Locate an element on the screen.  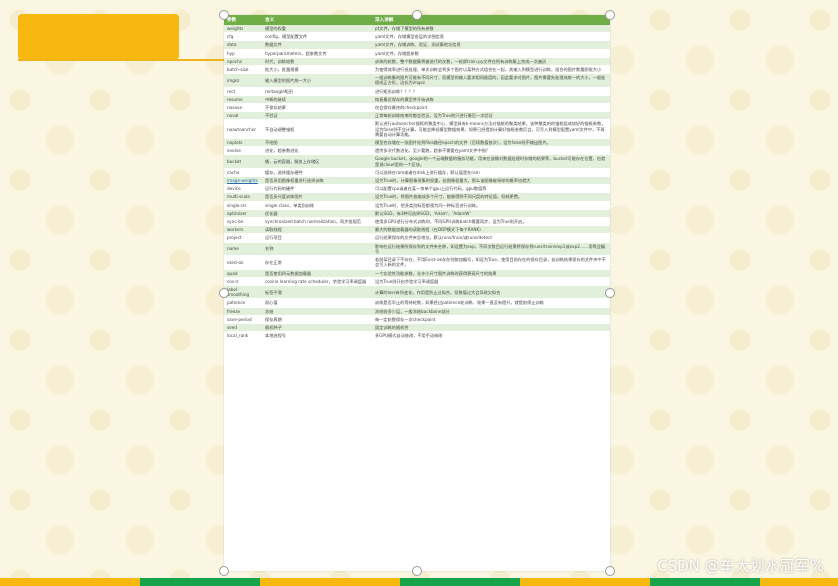
cell-param: nosave is located at coordinates (243, 108).